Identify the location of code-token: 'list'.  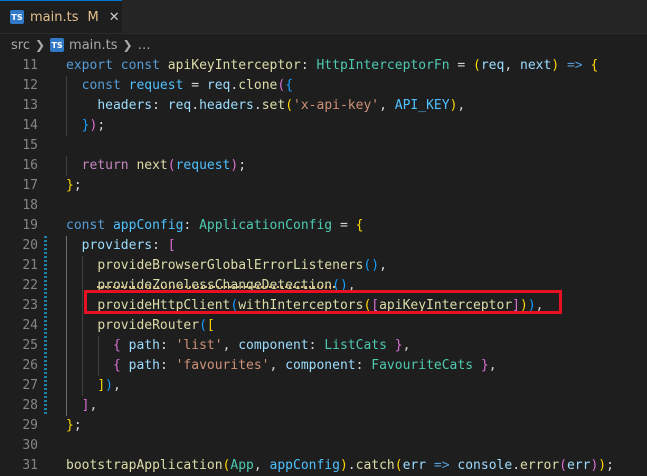
(199, 345).